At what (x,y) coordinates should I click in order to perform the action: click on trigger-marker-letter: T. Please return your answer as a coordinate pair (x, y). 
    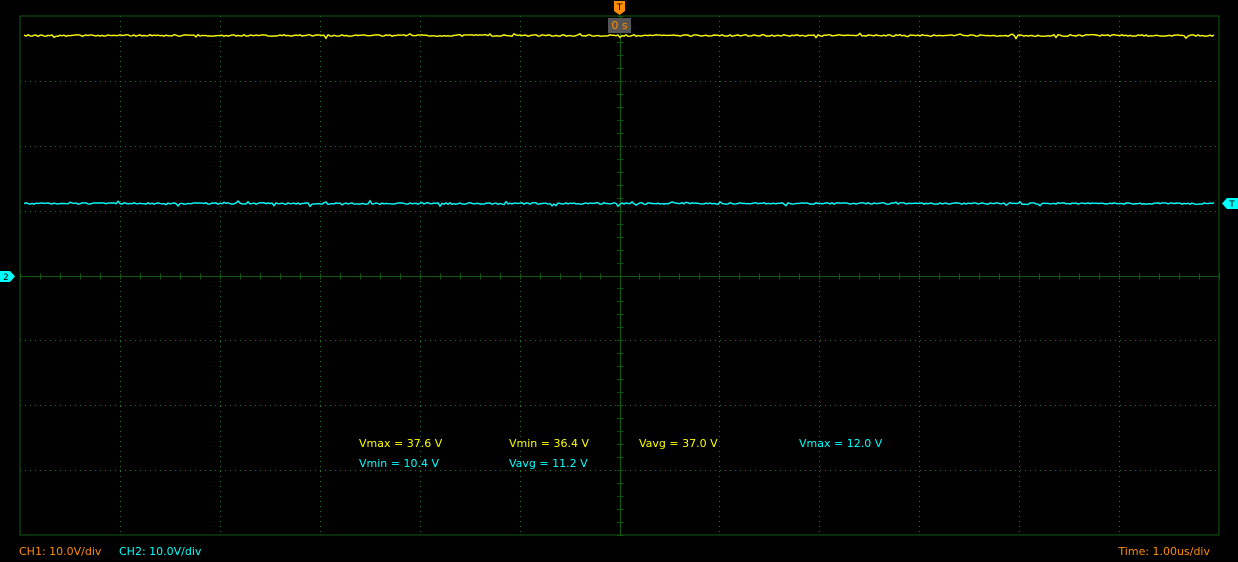
    Looking at the image, I should click on (619, 8).